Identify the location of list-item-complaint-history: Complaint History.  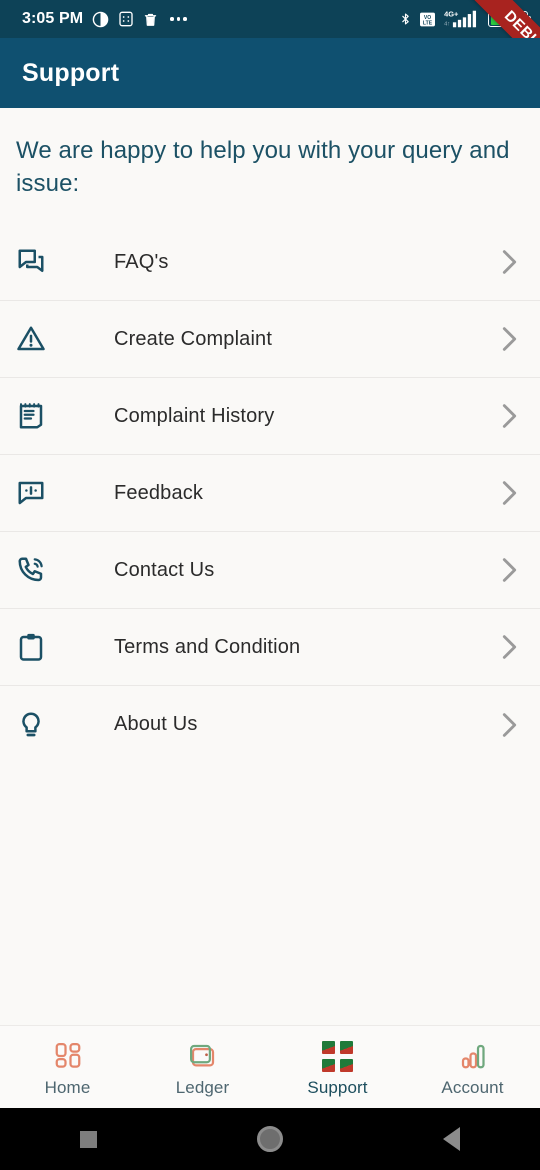
(270, 417).